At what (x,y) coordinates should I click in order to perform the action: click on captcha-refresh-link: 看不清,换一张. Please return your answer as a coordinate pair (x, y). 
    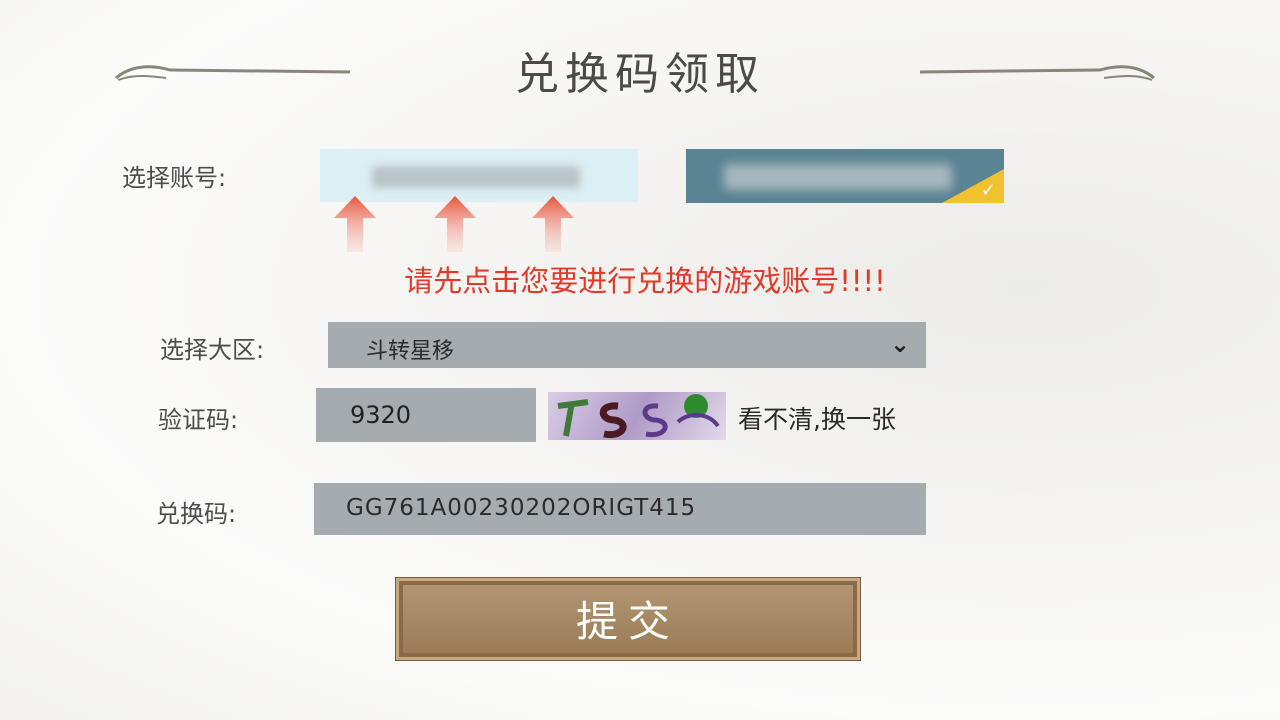
    Looking at the image, I should click on (817, 418).